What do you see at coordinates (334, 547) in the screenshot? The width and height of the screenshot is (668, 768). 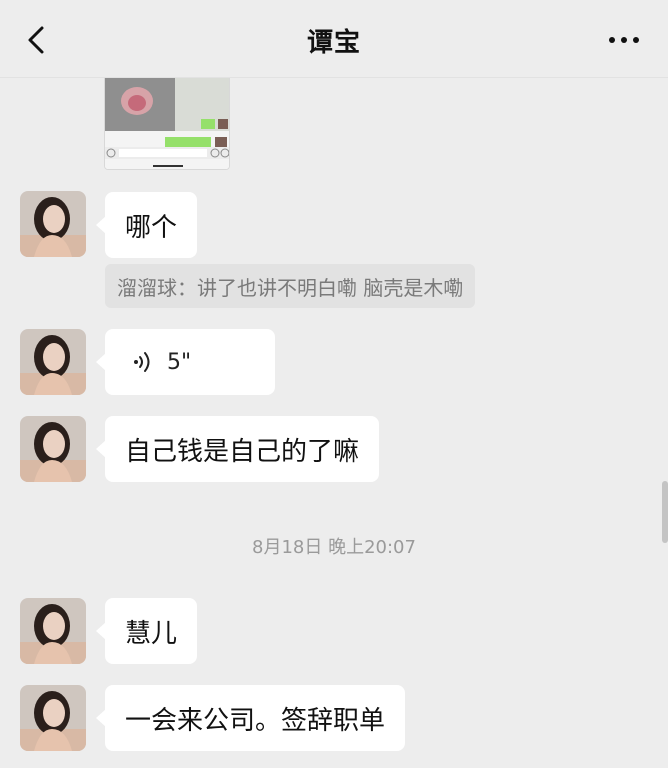 I see `timestamp: 8月18日 晚上20:07` at bounding box center [334, 547].